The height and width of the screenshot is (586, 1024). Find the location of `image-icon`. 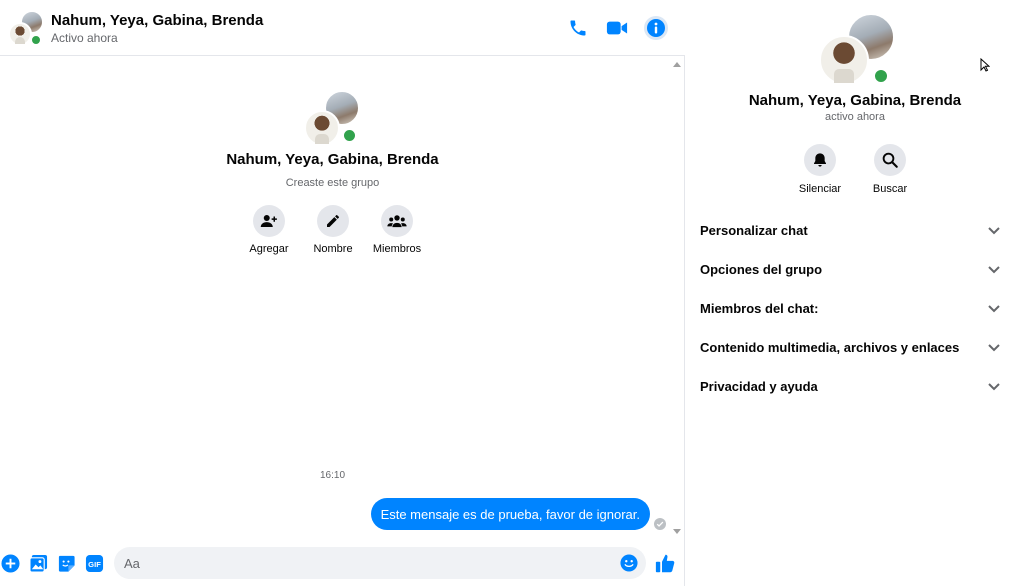

image-icon is located at coordinates (37, 563).